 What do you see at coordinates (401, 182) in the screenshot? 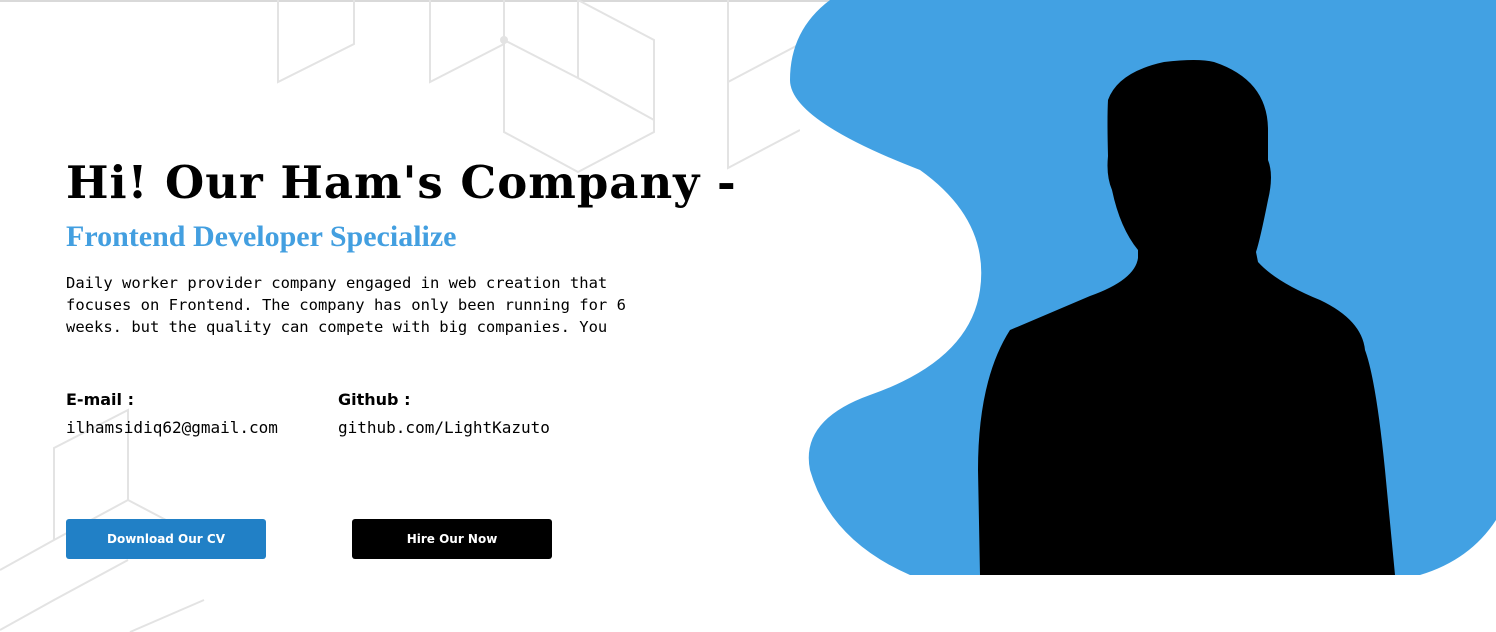
I see `hero-title: Hi! Our Ham's Company -` at bounding box center [401, 182].